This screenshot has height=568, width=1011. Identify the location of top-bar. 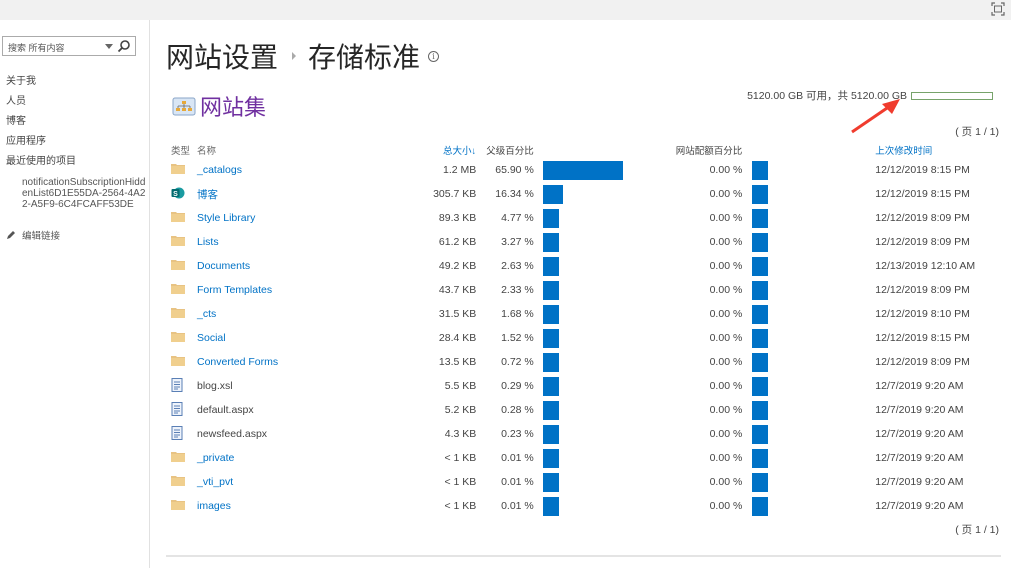
(505, 10).